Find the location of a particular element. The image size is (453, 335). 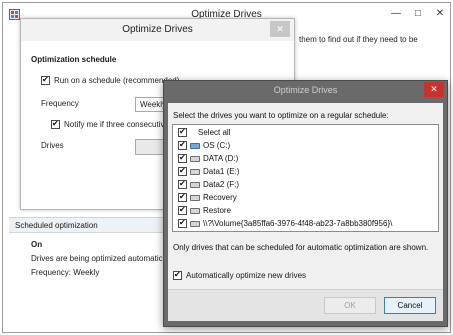

drive-label: Data2 (F:) is located at coordinates (221, 184).